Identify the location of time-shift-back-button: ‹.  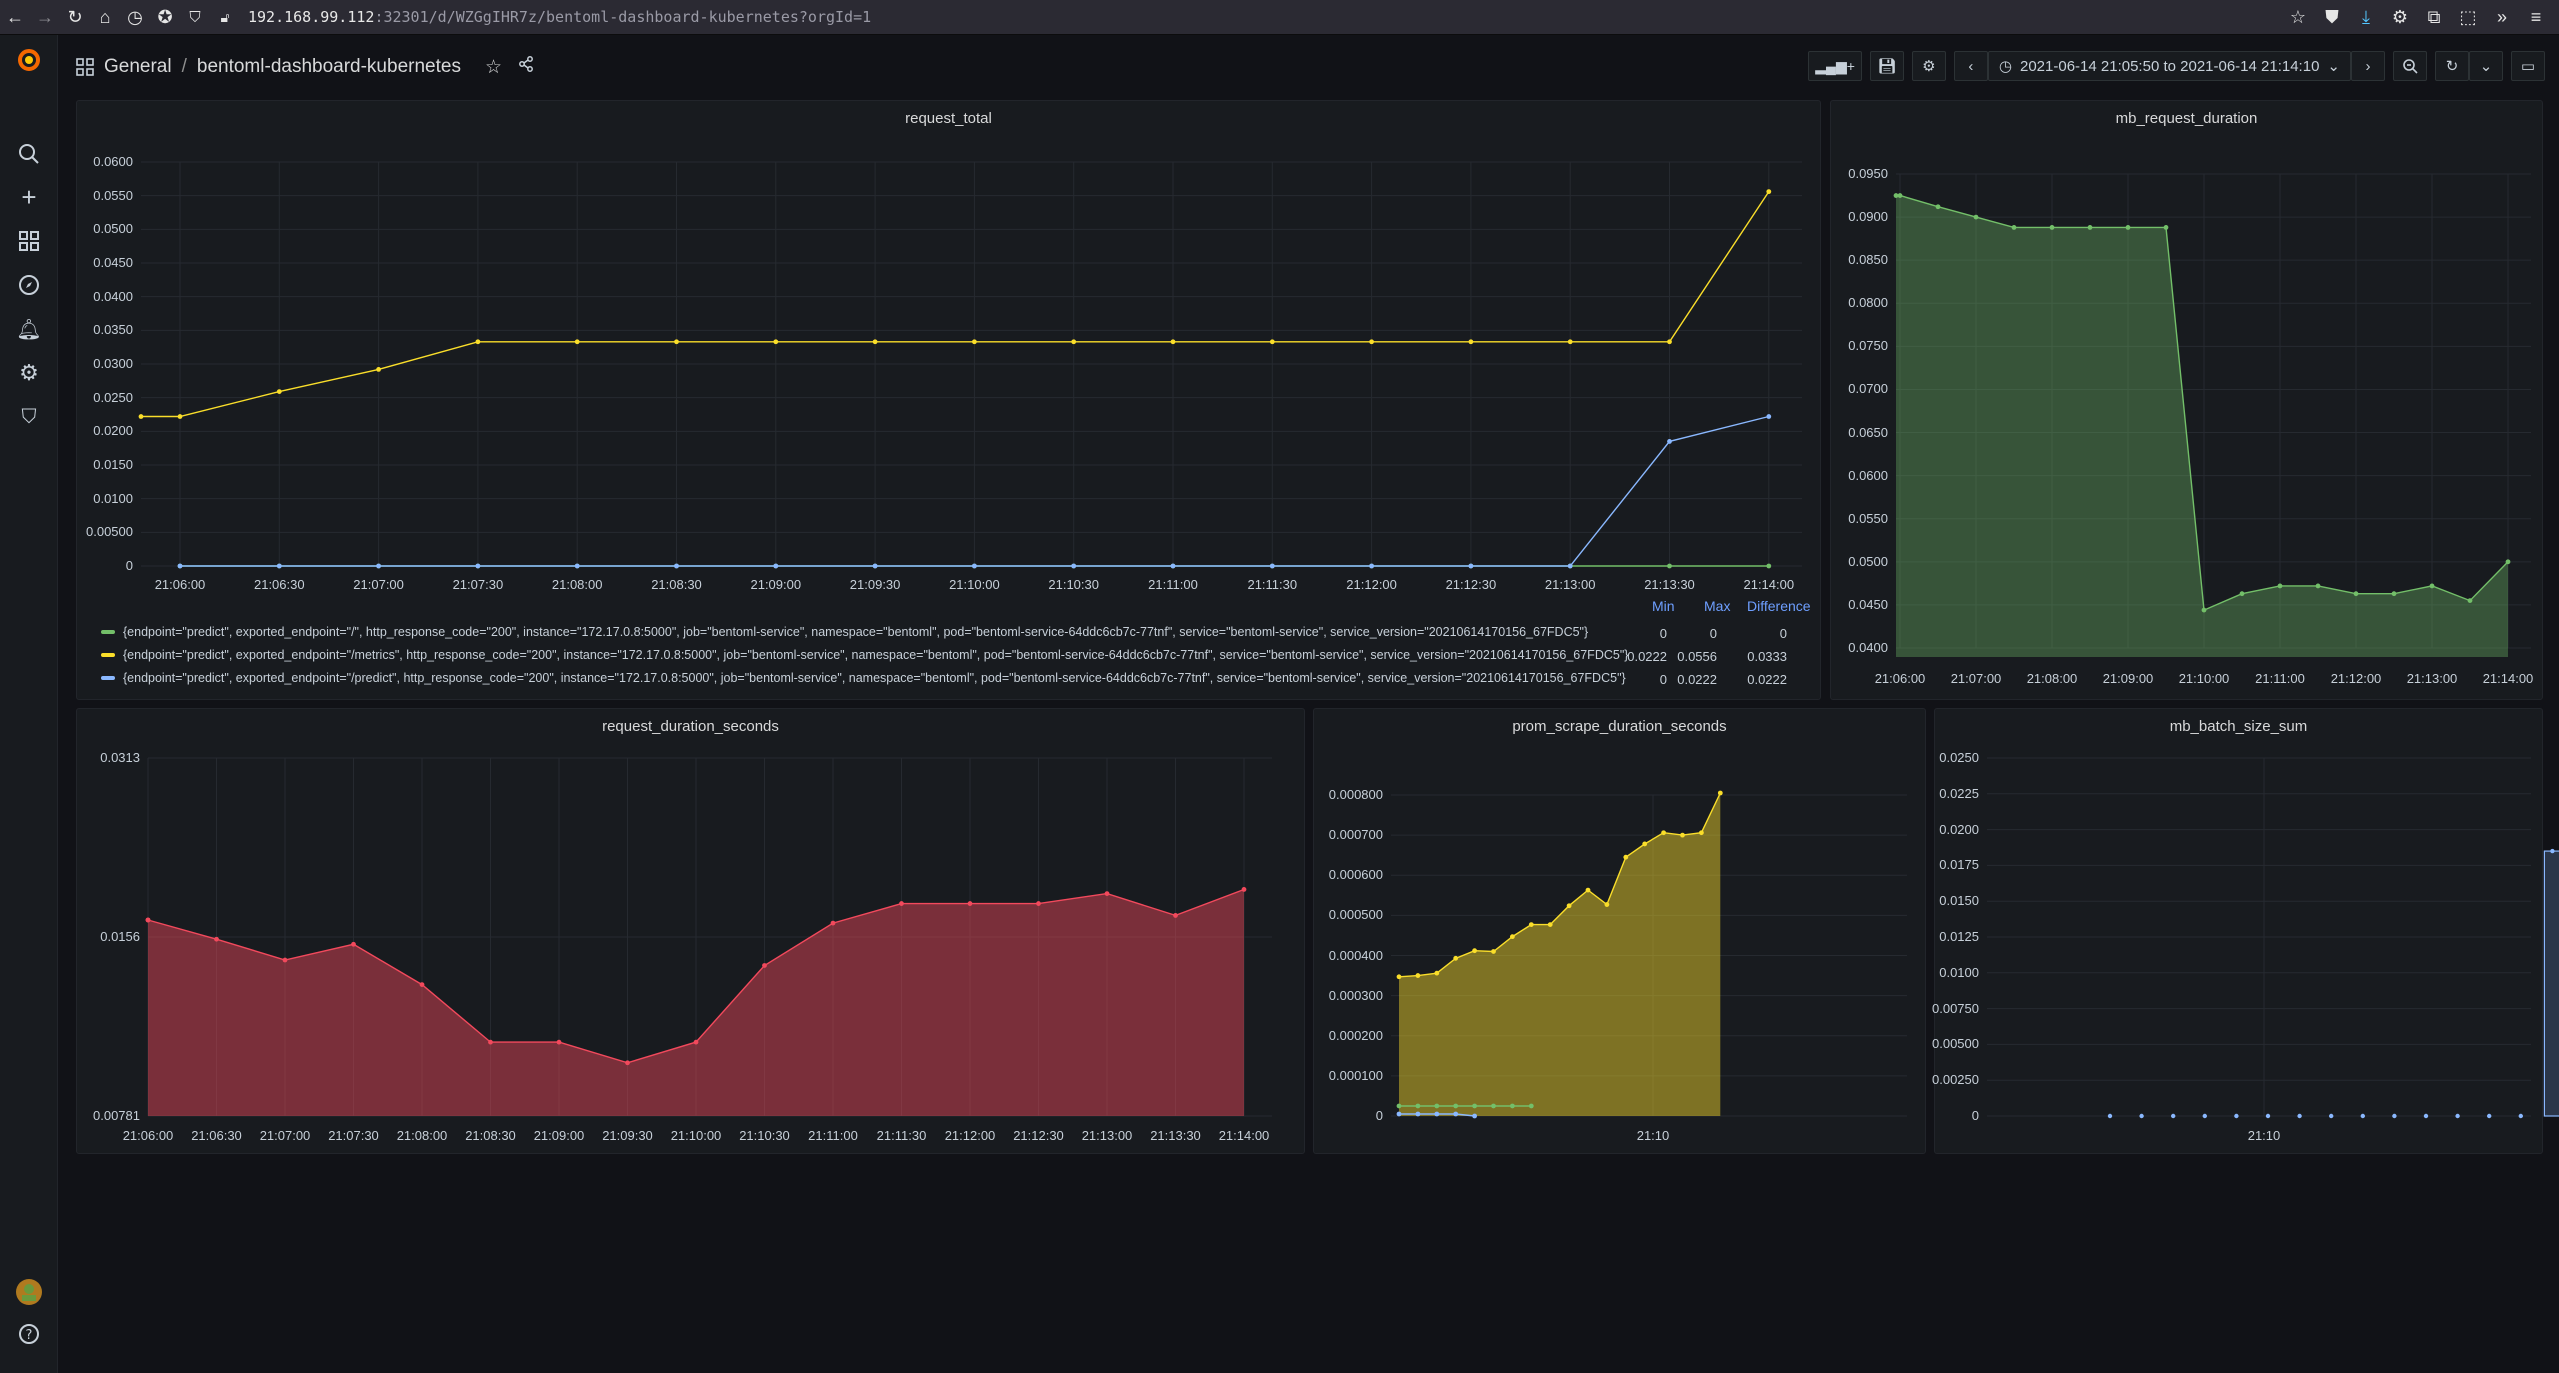
(1970, 66).